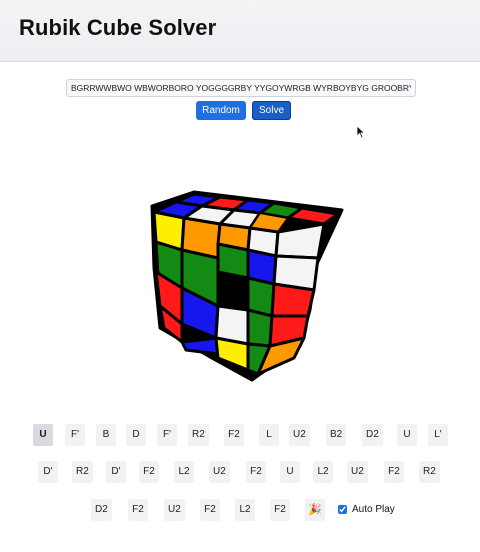 The height and width of the screenshot is (552, 480). Describe the element at coordinates (240, 31) in the screenshot. I see `header-bar: Rubik Cube Solver` at that location.